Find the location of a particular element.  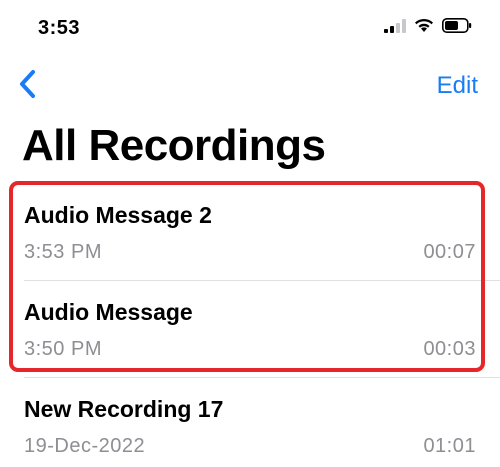

back-button is located at coordinates (27, 86).